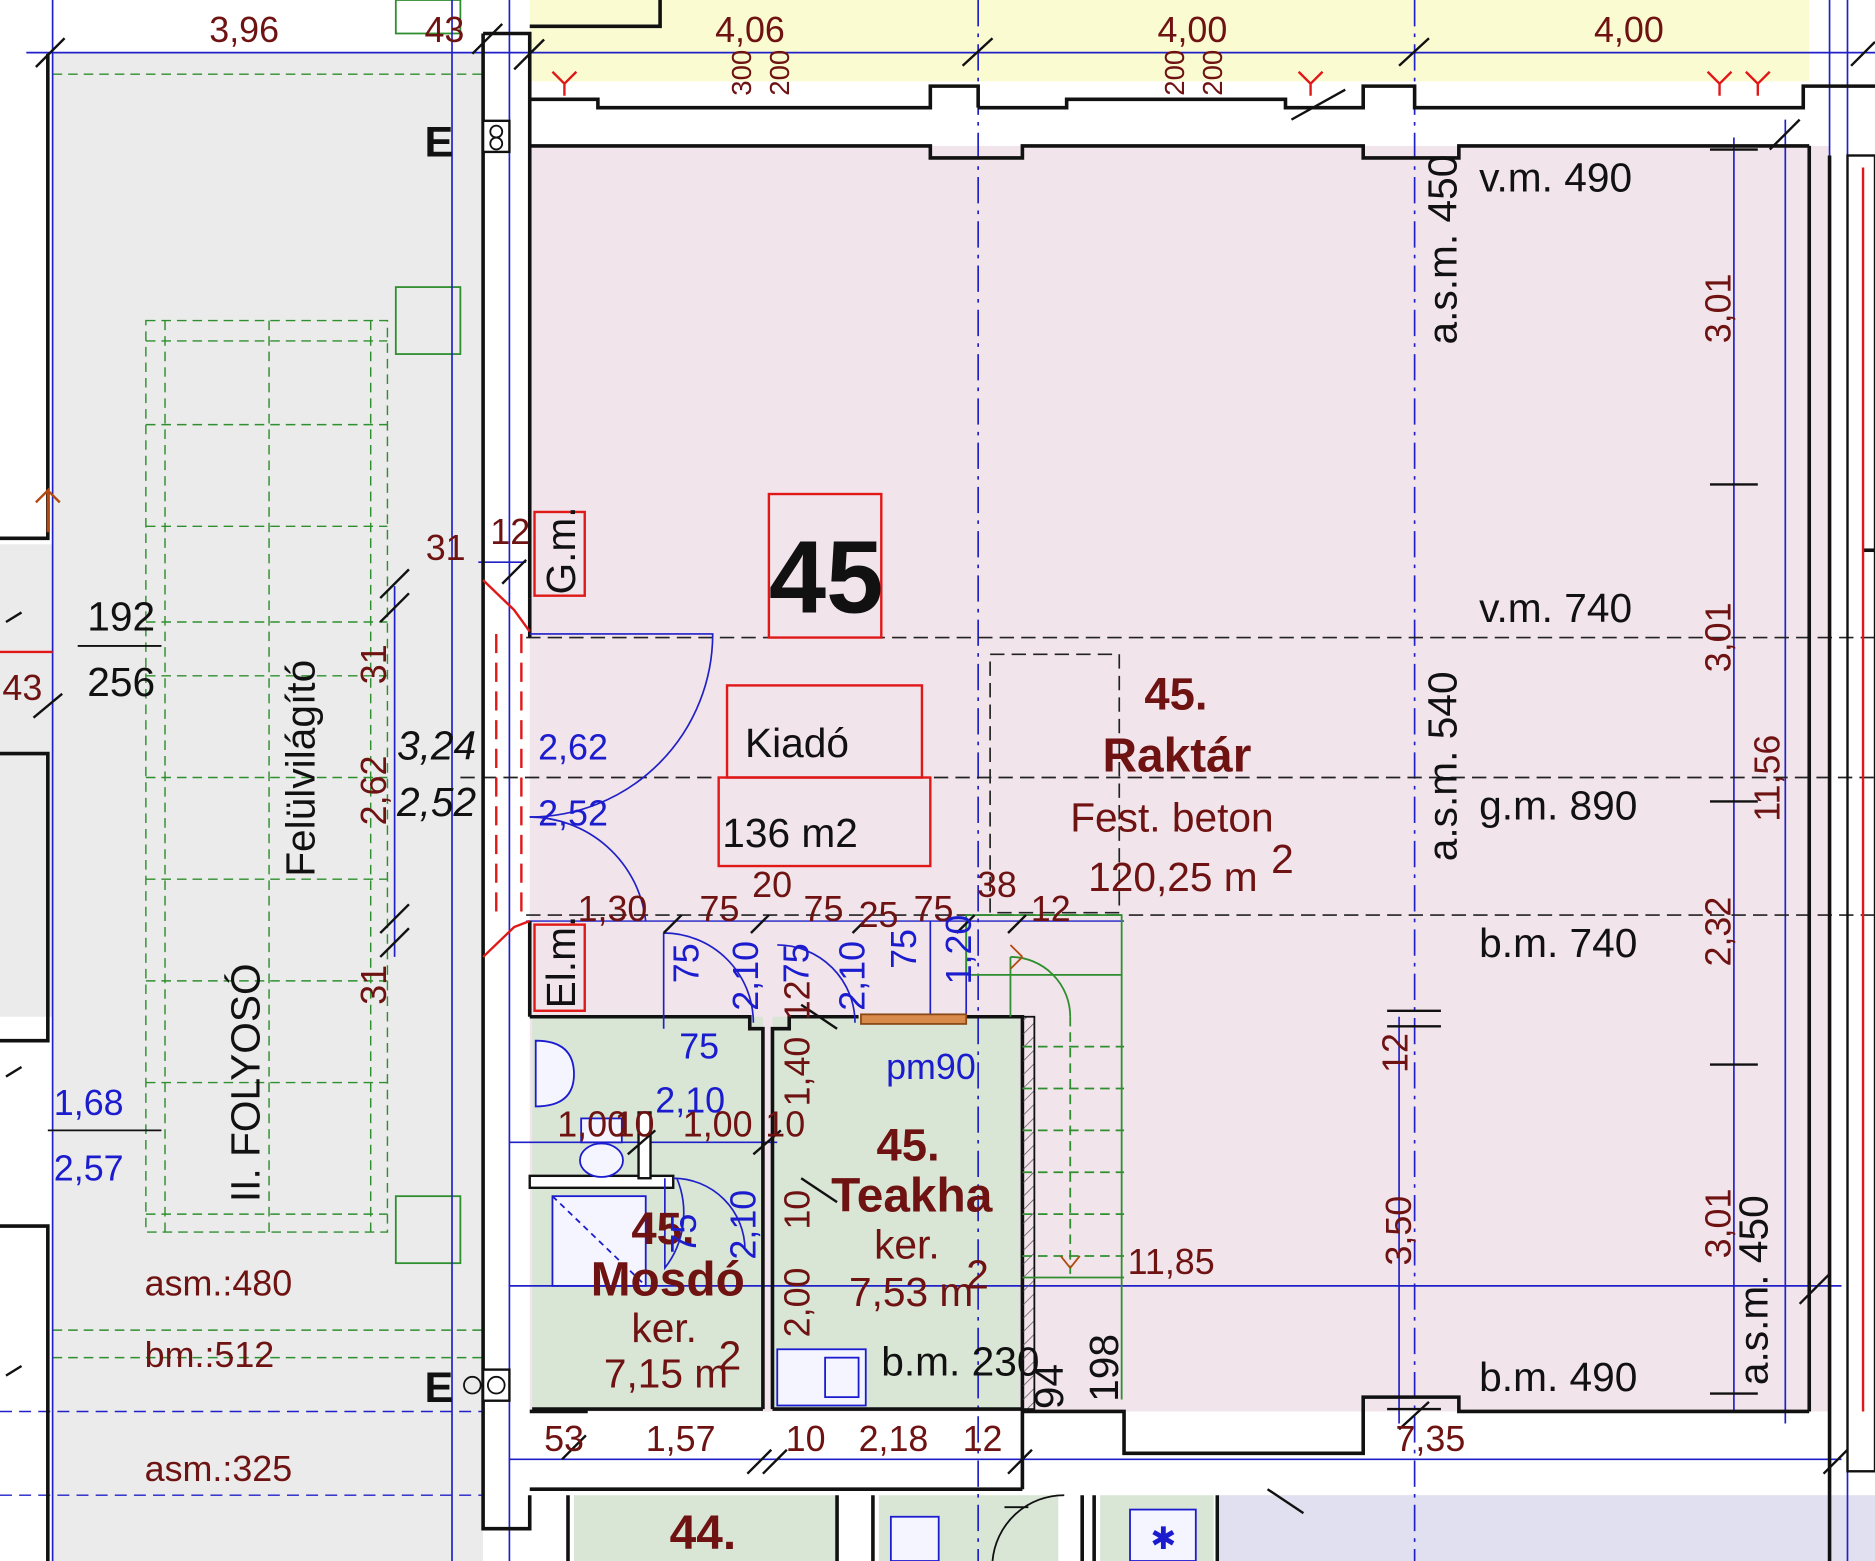 This screenshot has width=1875, height=1561. Describe the element at coordinates (121, 682) in the screenshot. I see `svg-text: 256` at that location.